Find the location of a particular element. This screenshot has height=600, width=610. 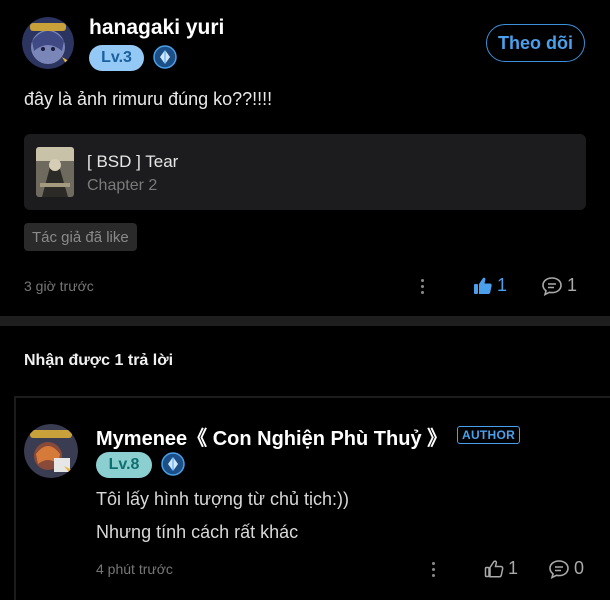

follow-button: Theo dõi is located at coordinates (535, 43).